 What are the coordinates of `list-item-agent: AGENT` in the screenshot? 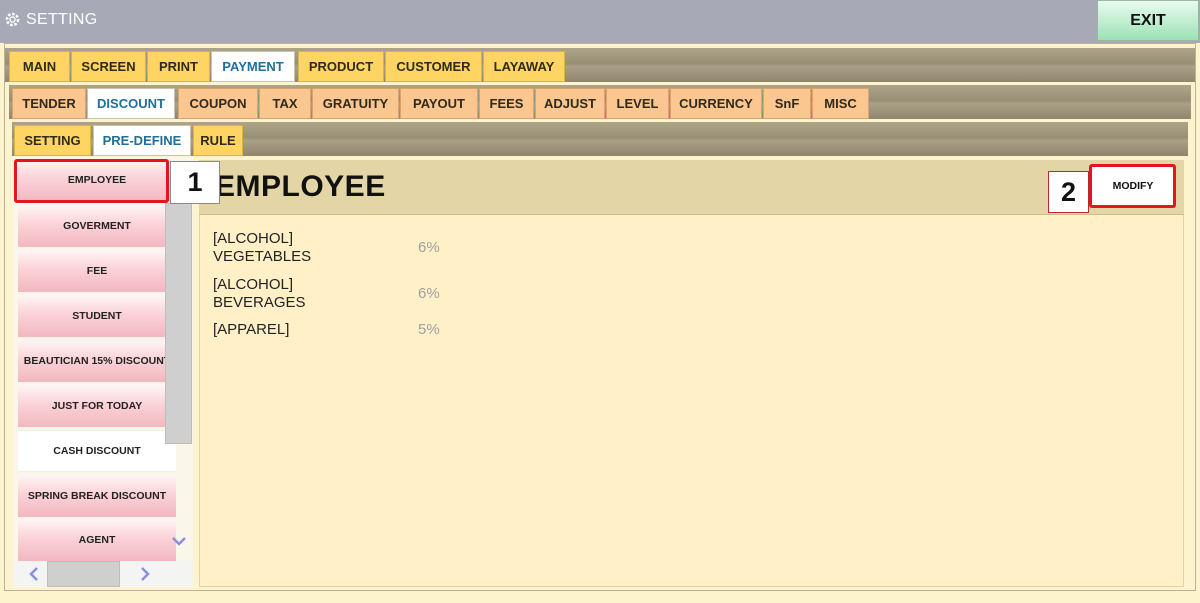 It's located at (97, 540).